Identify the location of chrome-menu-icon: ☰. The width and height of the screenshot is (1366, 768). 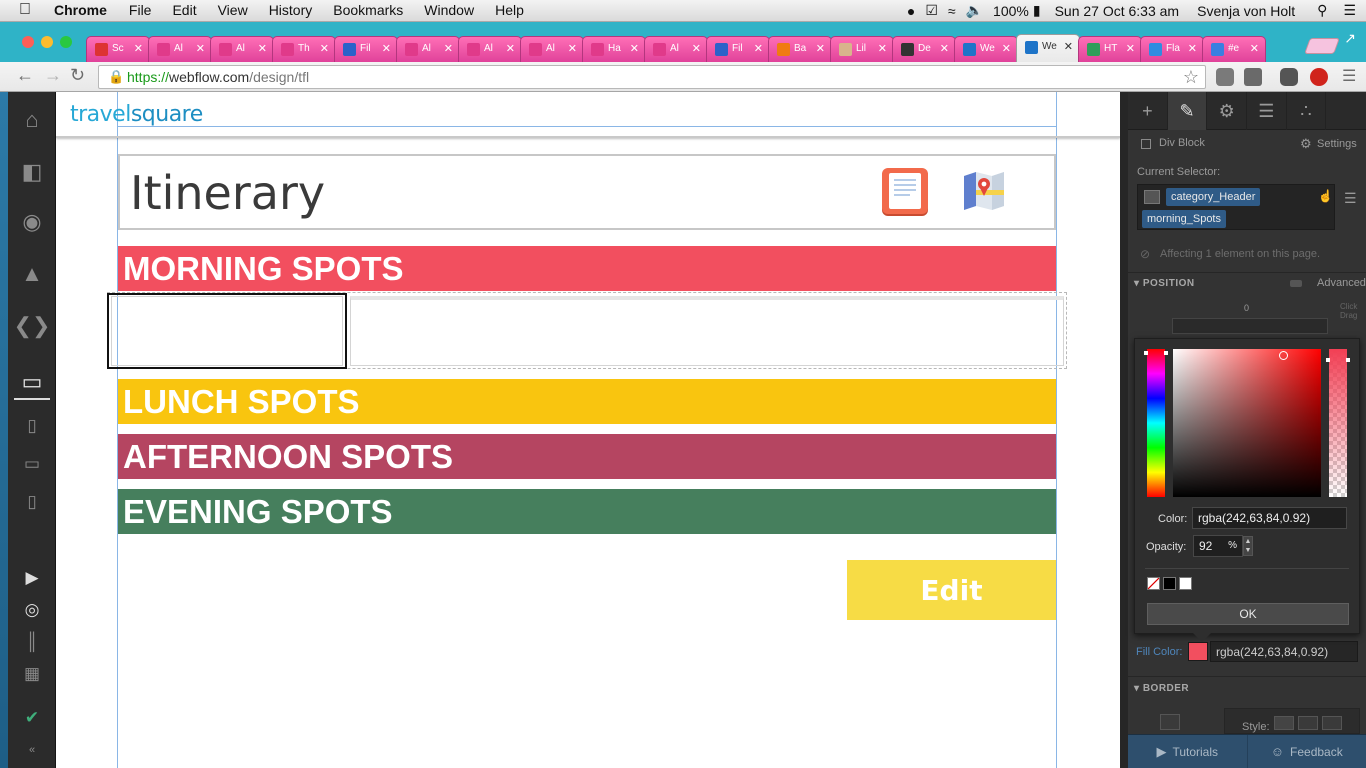
(1349, 76).